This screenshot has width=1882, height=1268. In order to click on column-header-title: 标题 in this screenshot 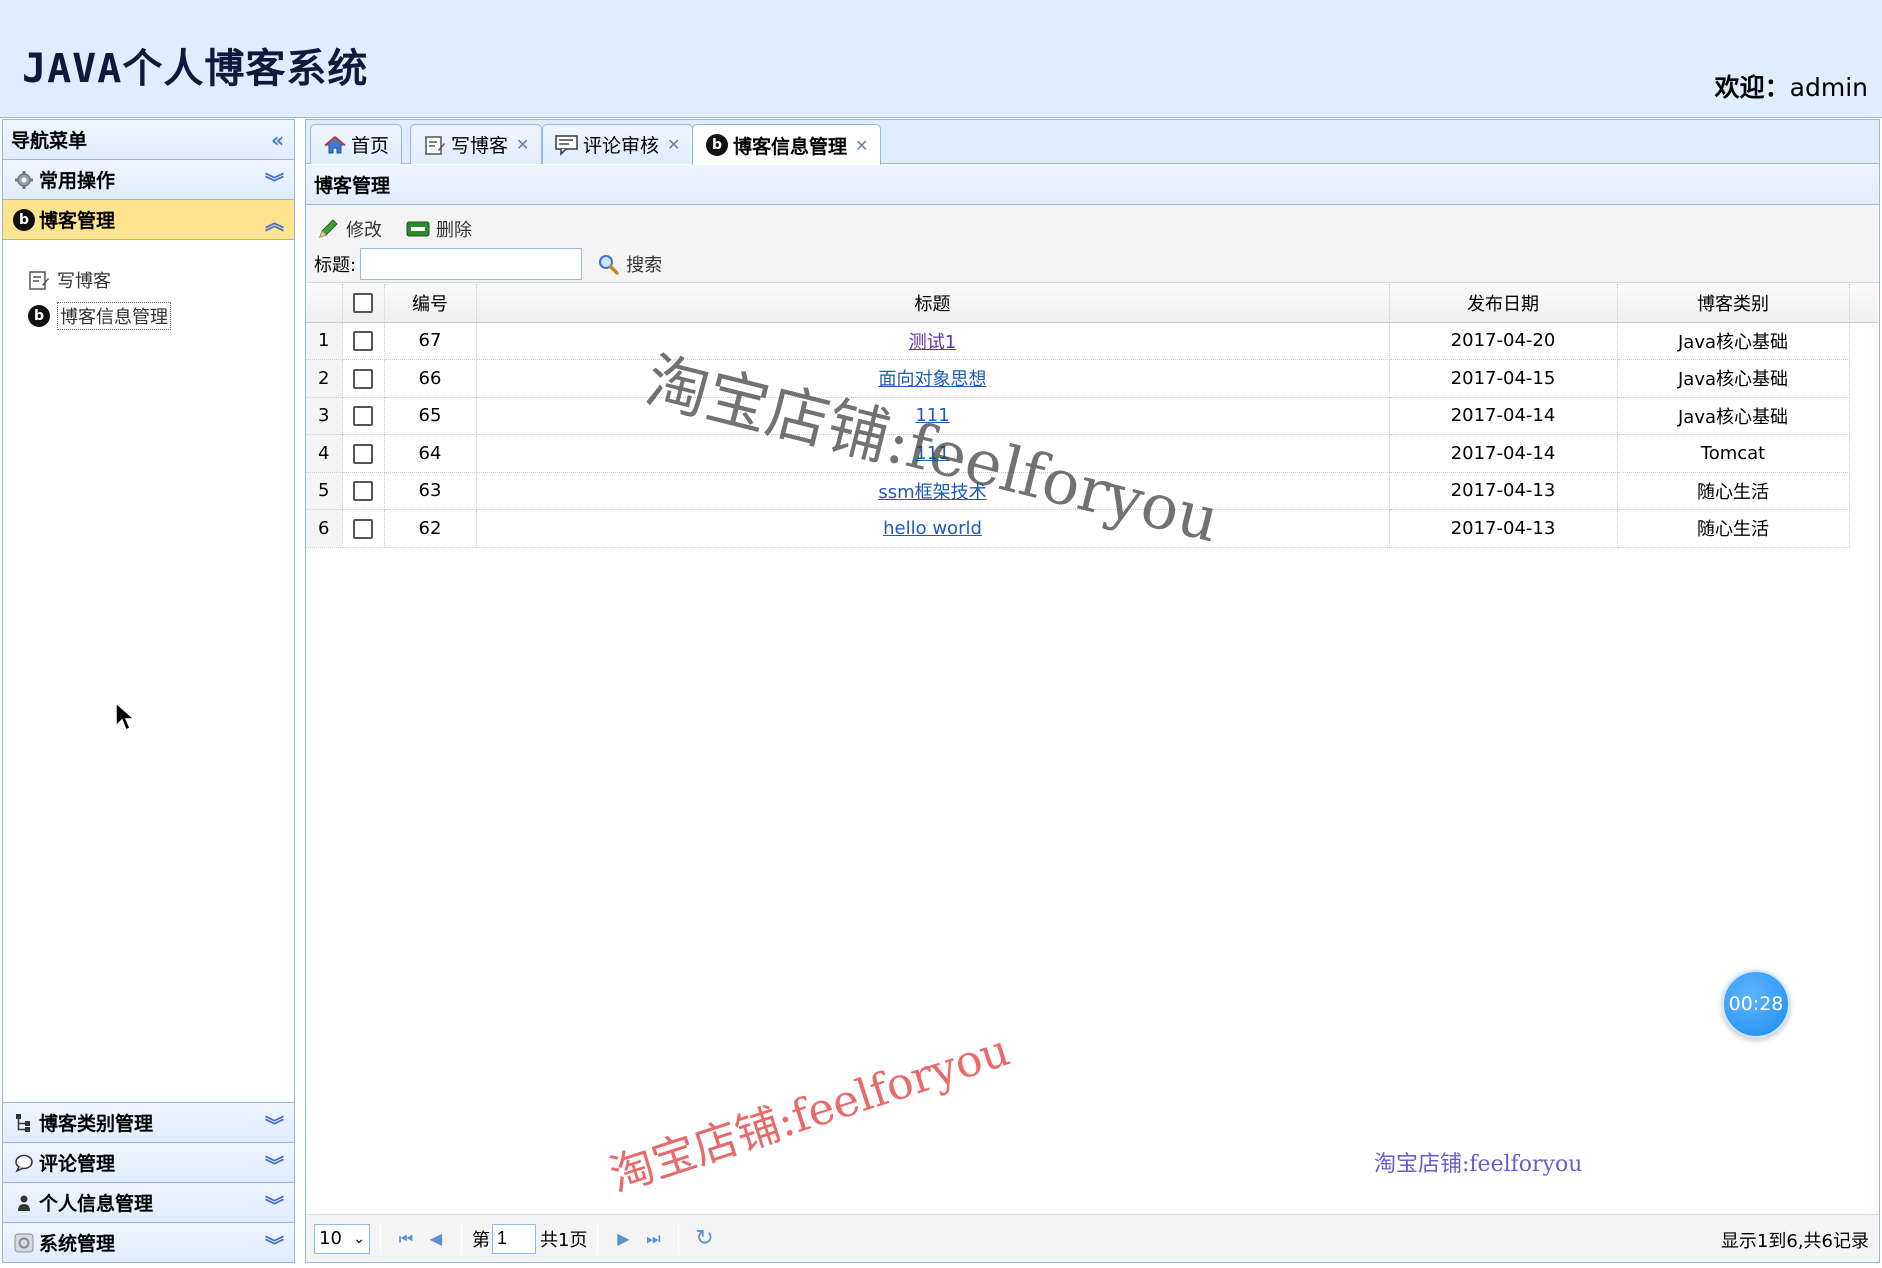, I will do `click(933, 303)`.